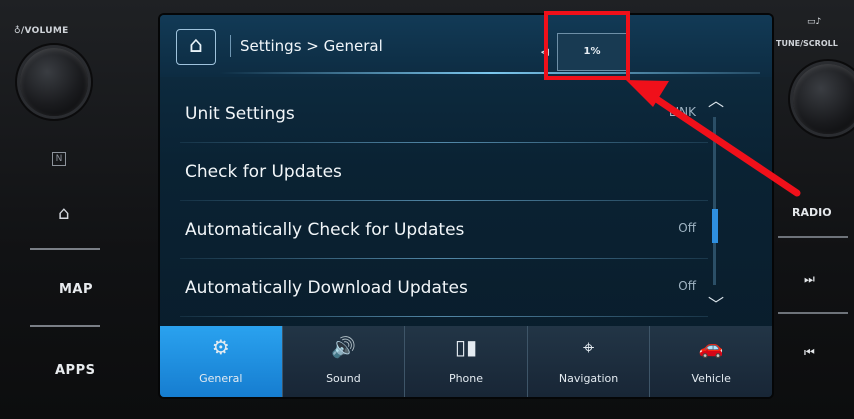  Describe the element at coordinates (325, 230) in the screenshot. I see `list-item-label: Automatically Check for Updates` at that location.